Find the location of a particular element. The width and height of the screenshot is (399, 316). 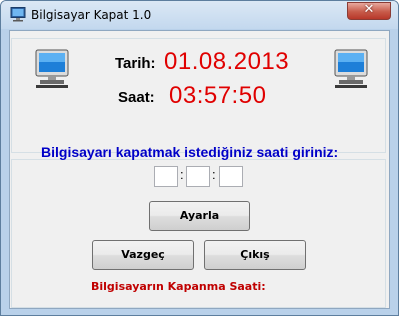

time-value: 03:57:50 is located at coordinates (218, 95).